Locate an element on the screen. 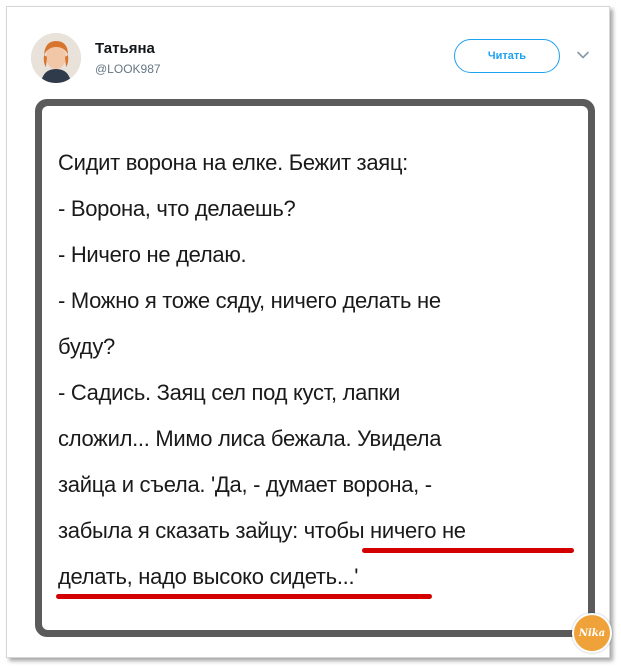  user-avatar is located at coordinates (56, 58).